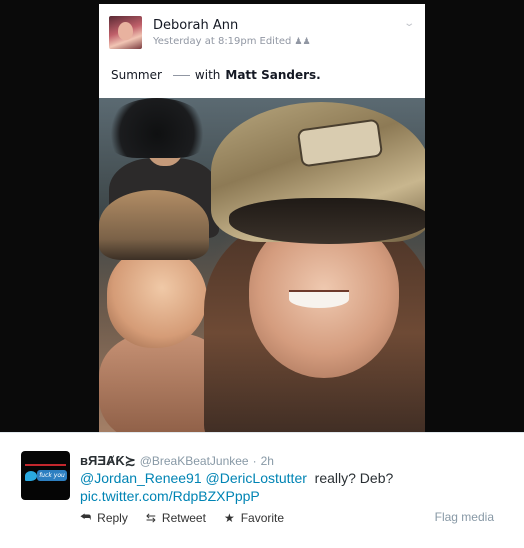  I want to click on retweet-button: ⇆ Retweet, so click(176, 518).